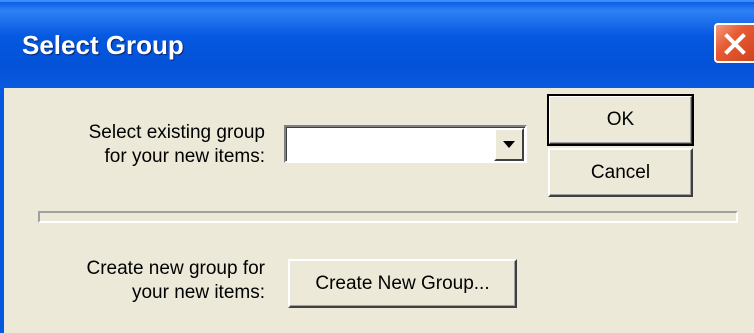 The image size is (754, 333). What do you see at coordinates (198, 292) in the screenshot?
I see `create-group-label-line2: your new items:` at bounding box center [198, 292].